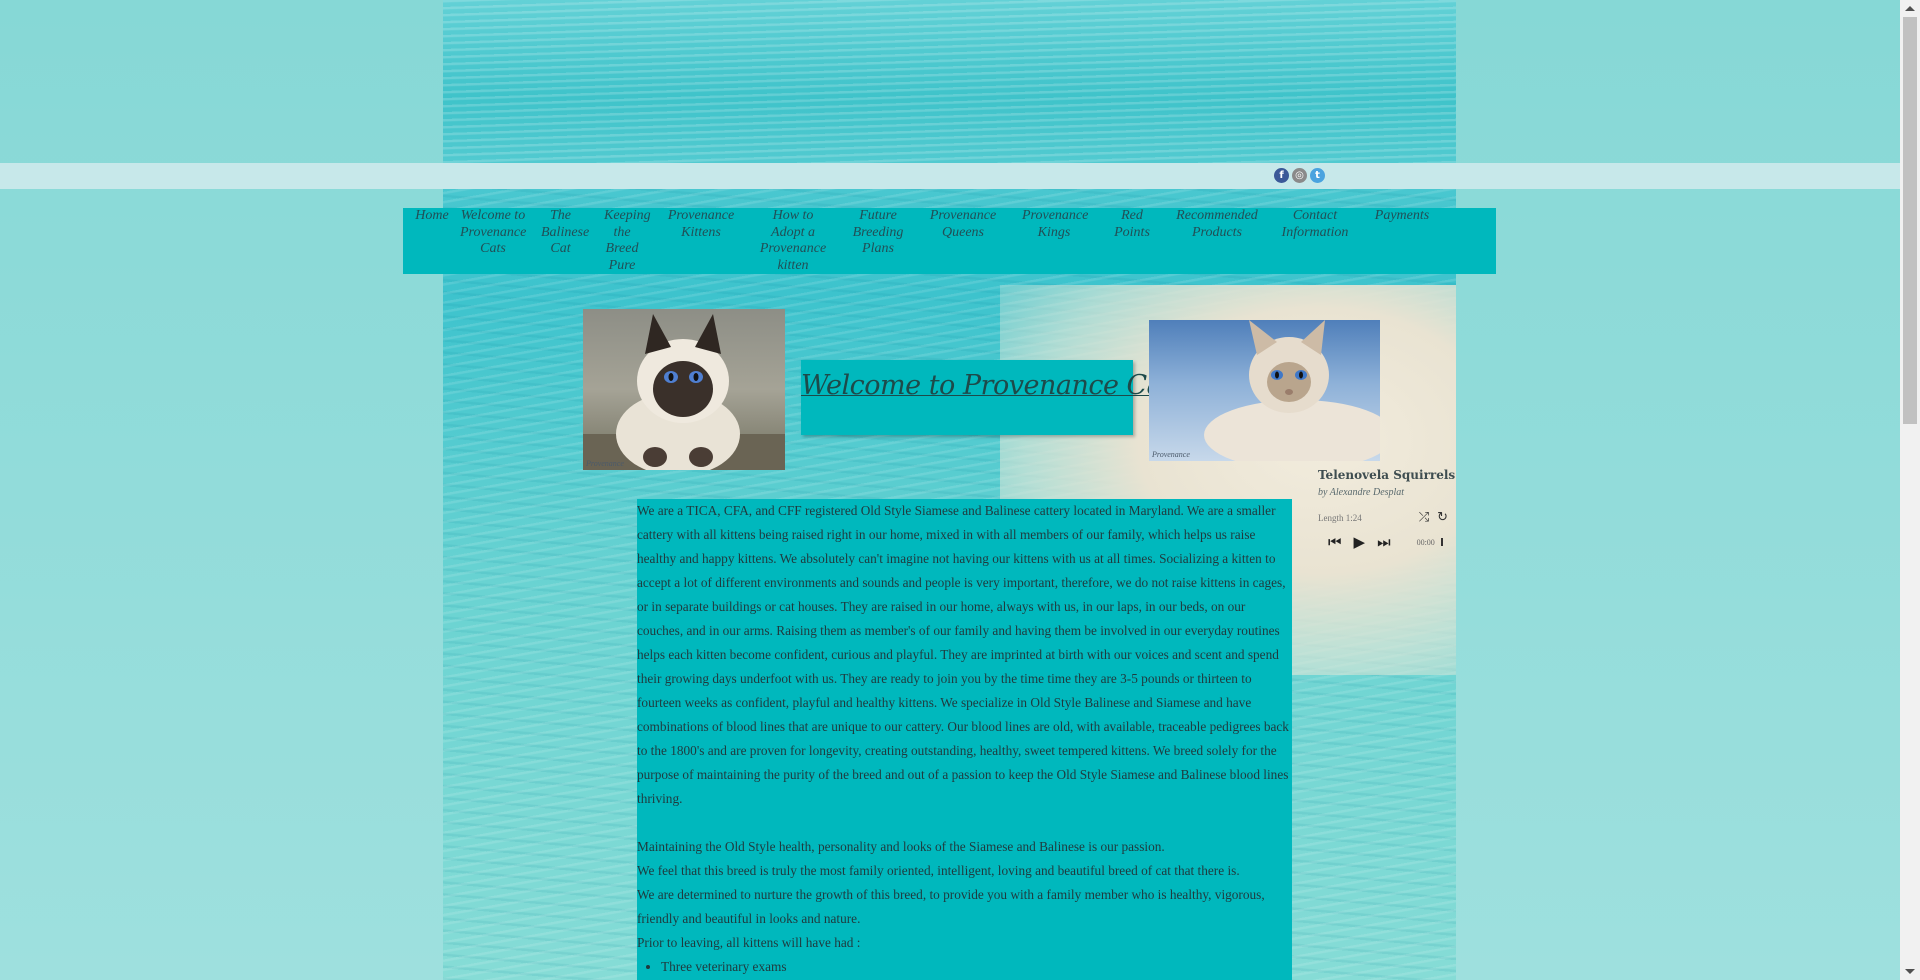 The height and width of the screenshot is (980, 1920). What do you see at coordinates (701, 241) in the screenshot?
I see `nav-item-provenance-kittens: Provenance Kittens` at bounding box center [701, 241].